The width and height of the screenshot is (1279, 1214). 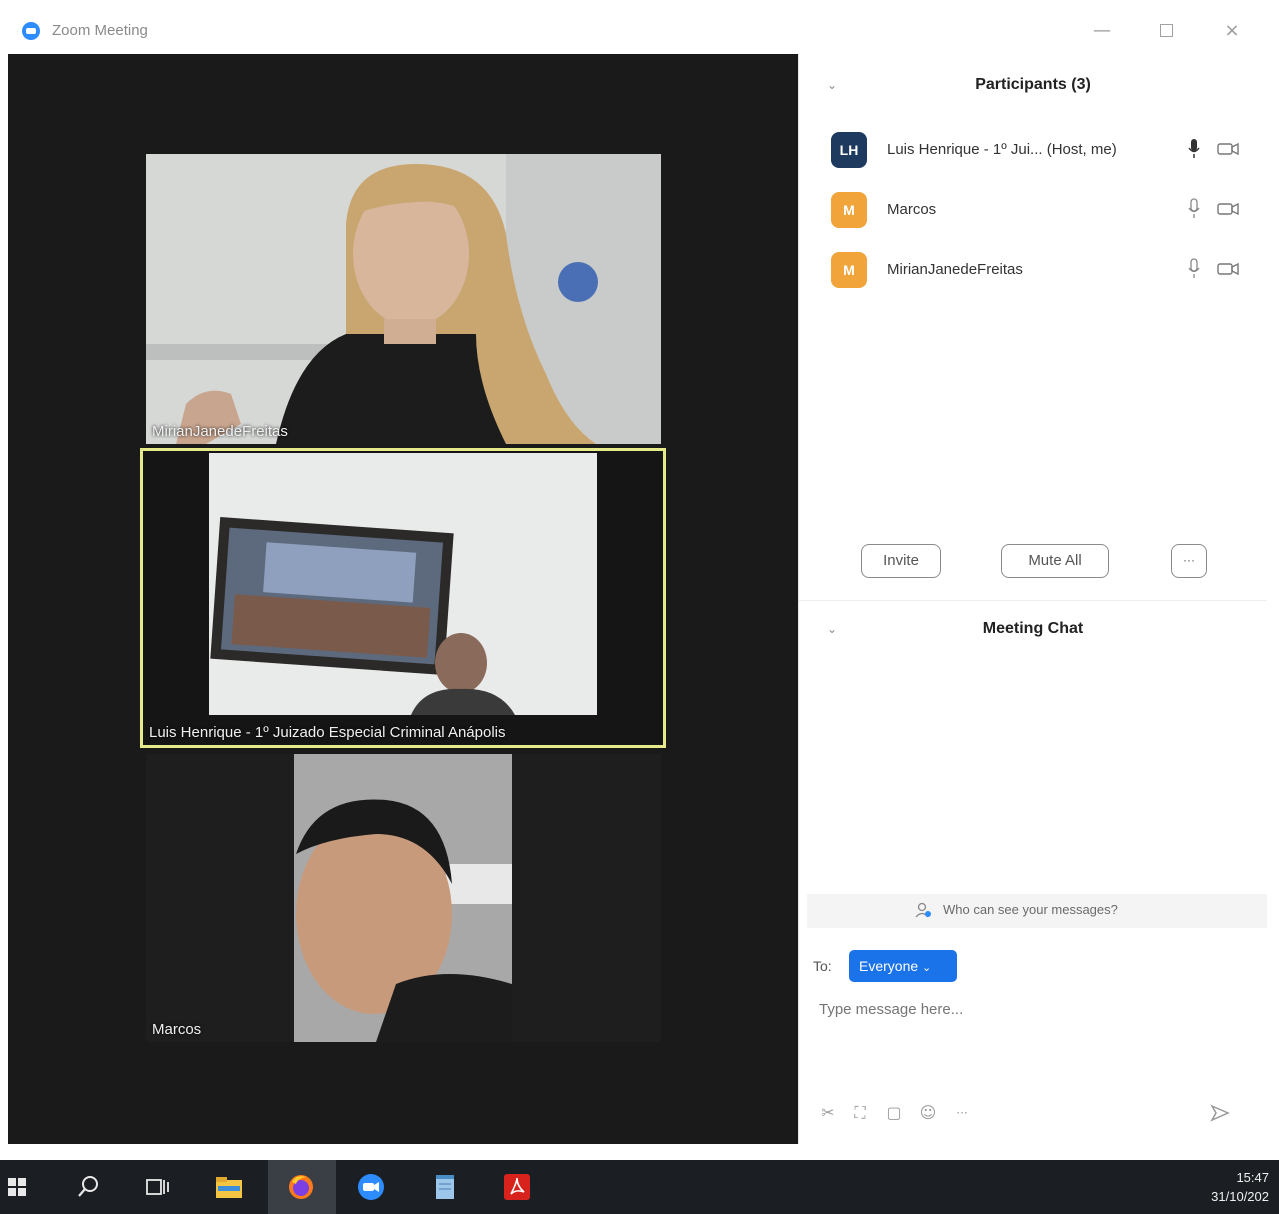 What do you see at coordinates (1002, 149) in the screenshot?
I see `participant-name: Luis Henrique - 1º Jui... (Host, me)` at bounding box center [1002, 149].